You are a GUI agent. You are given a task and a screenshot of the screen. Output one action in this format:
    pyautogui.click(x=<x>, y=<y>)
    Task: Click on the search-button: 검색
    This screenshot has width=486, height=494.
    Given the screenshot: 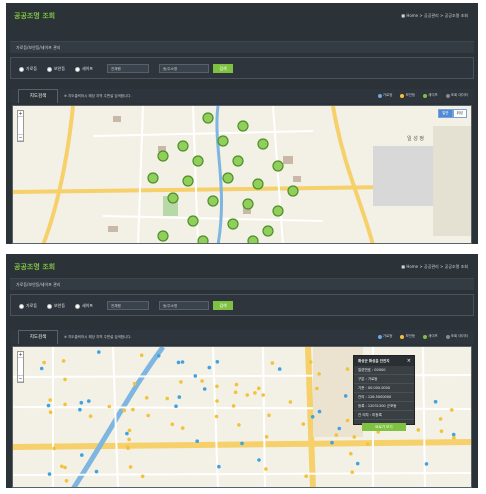 What is the action you would take?
    pyautogui.click(x=223, y=68)
    